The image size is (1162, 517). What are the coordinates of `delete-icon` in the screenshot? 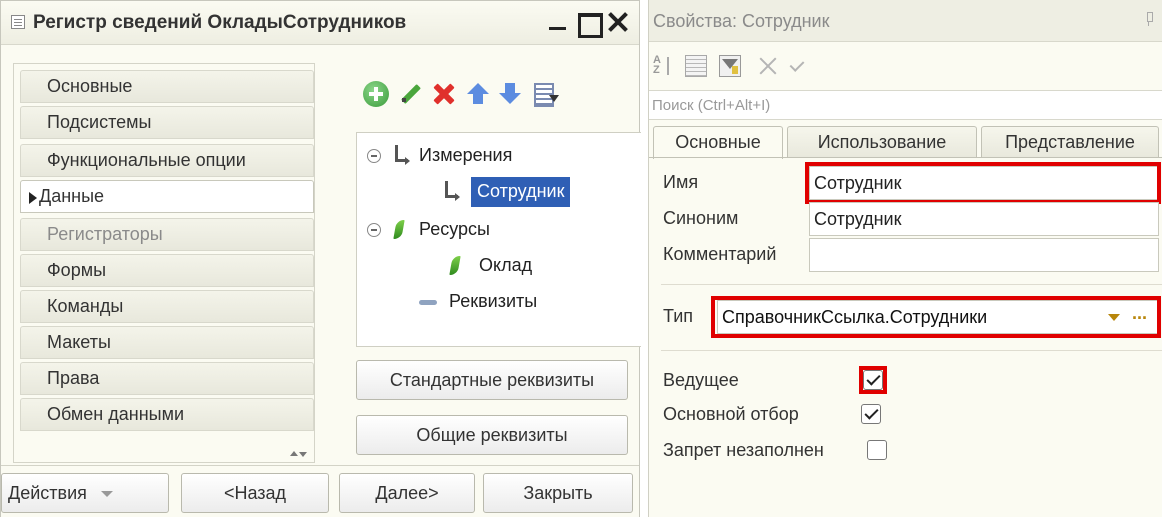 It's located at (444, 94).